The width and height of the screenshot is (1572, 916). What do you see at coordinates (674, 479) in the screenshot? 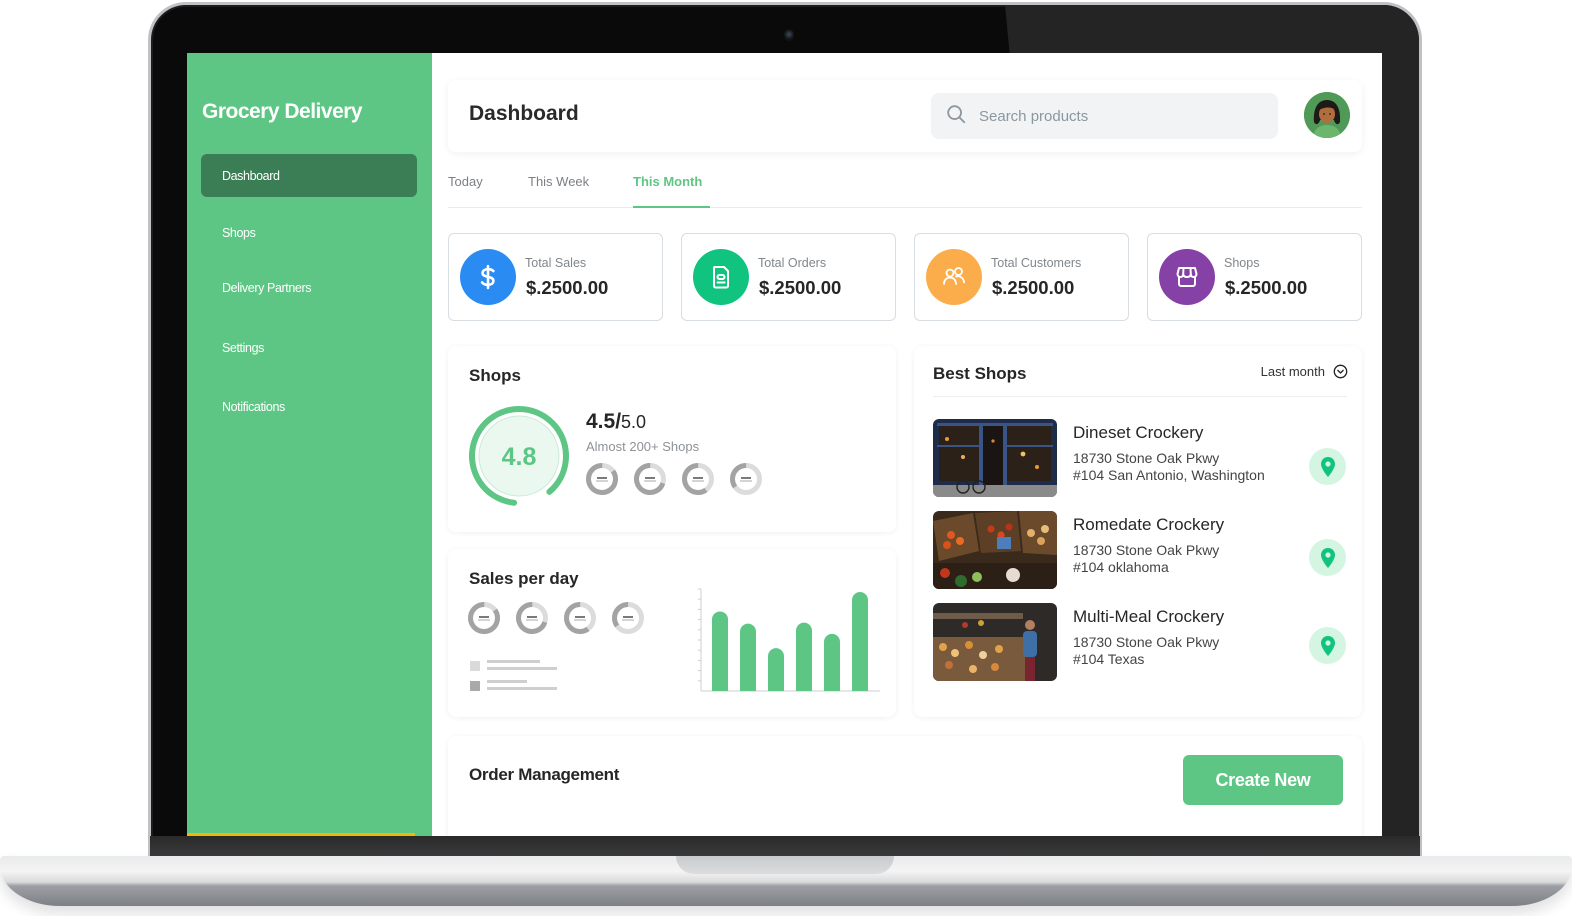
I see `shops-mini-donuts` at bounding box center [674, 479].